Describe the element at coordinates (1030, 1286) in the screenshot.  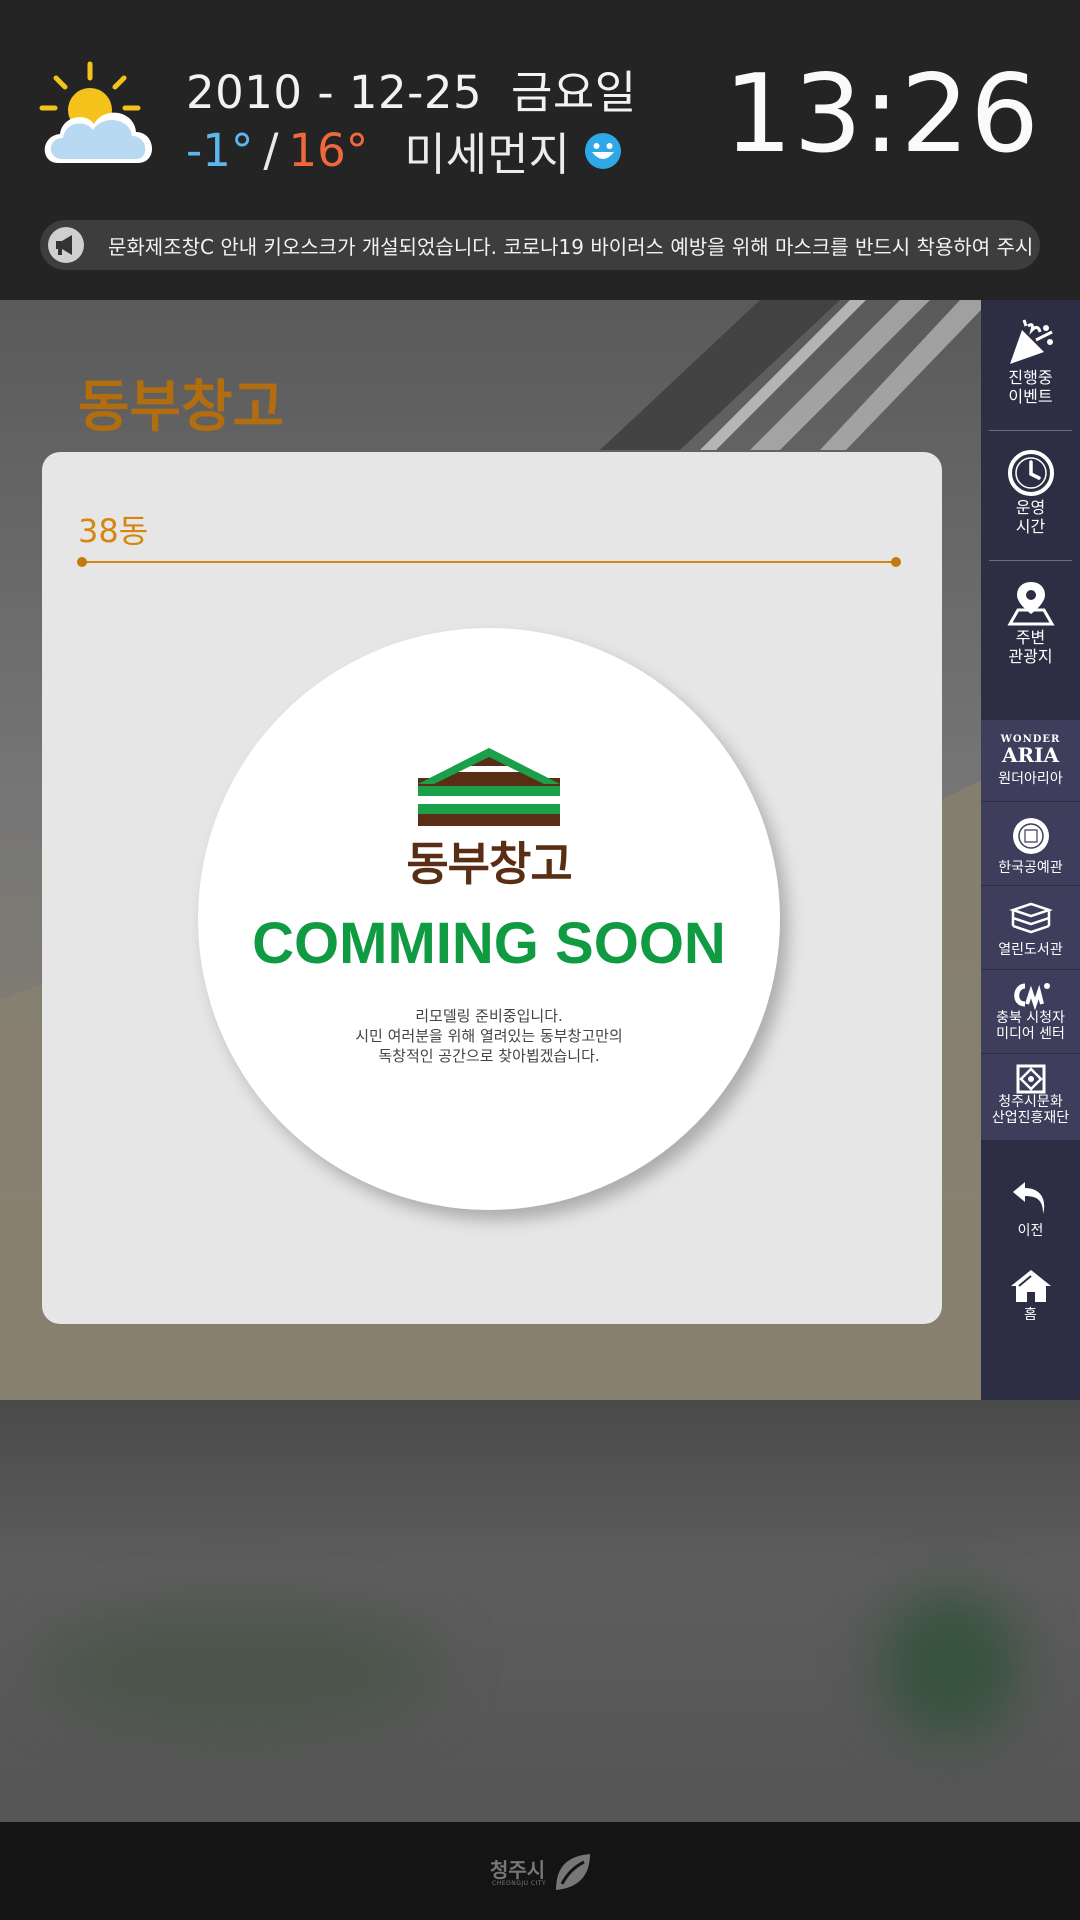
I see `home-icon` at that location.